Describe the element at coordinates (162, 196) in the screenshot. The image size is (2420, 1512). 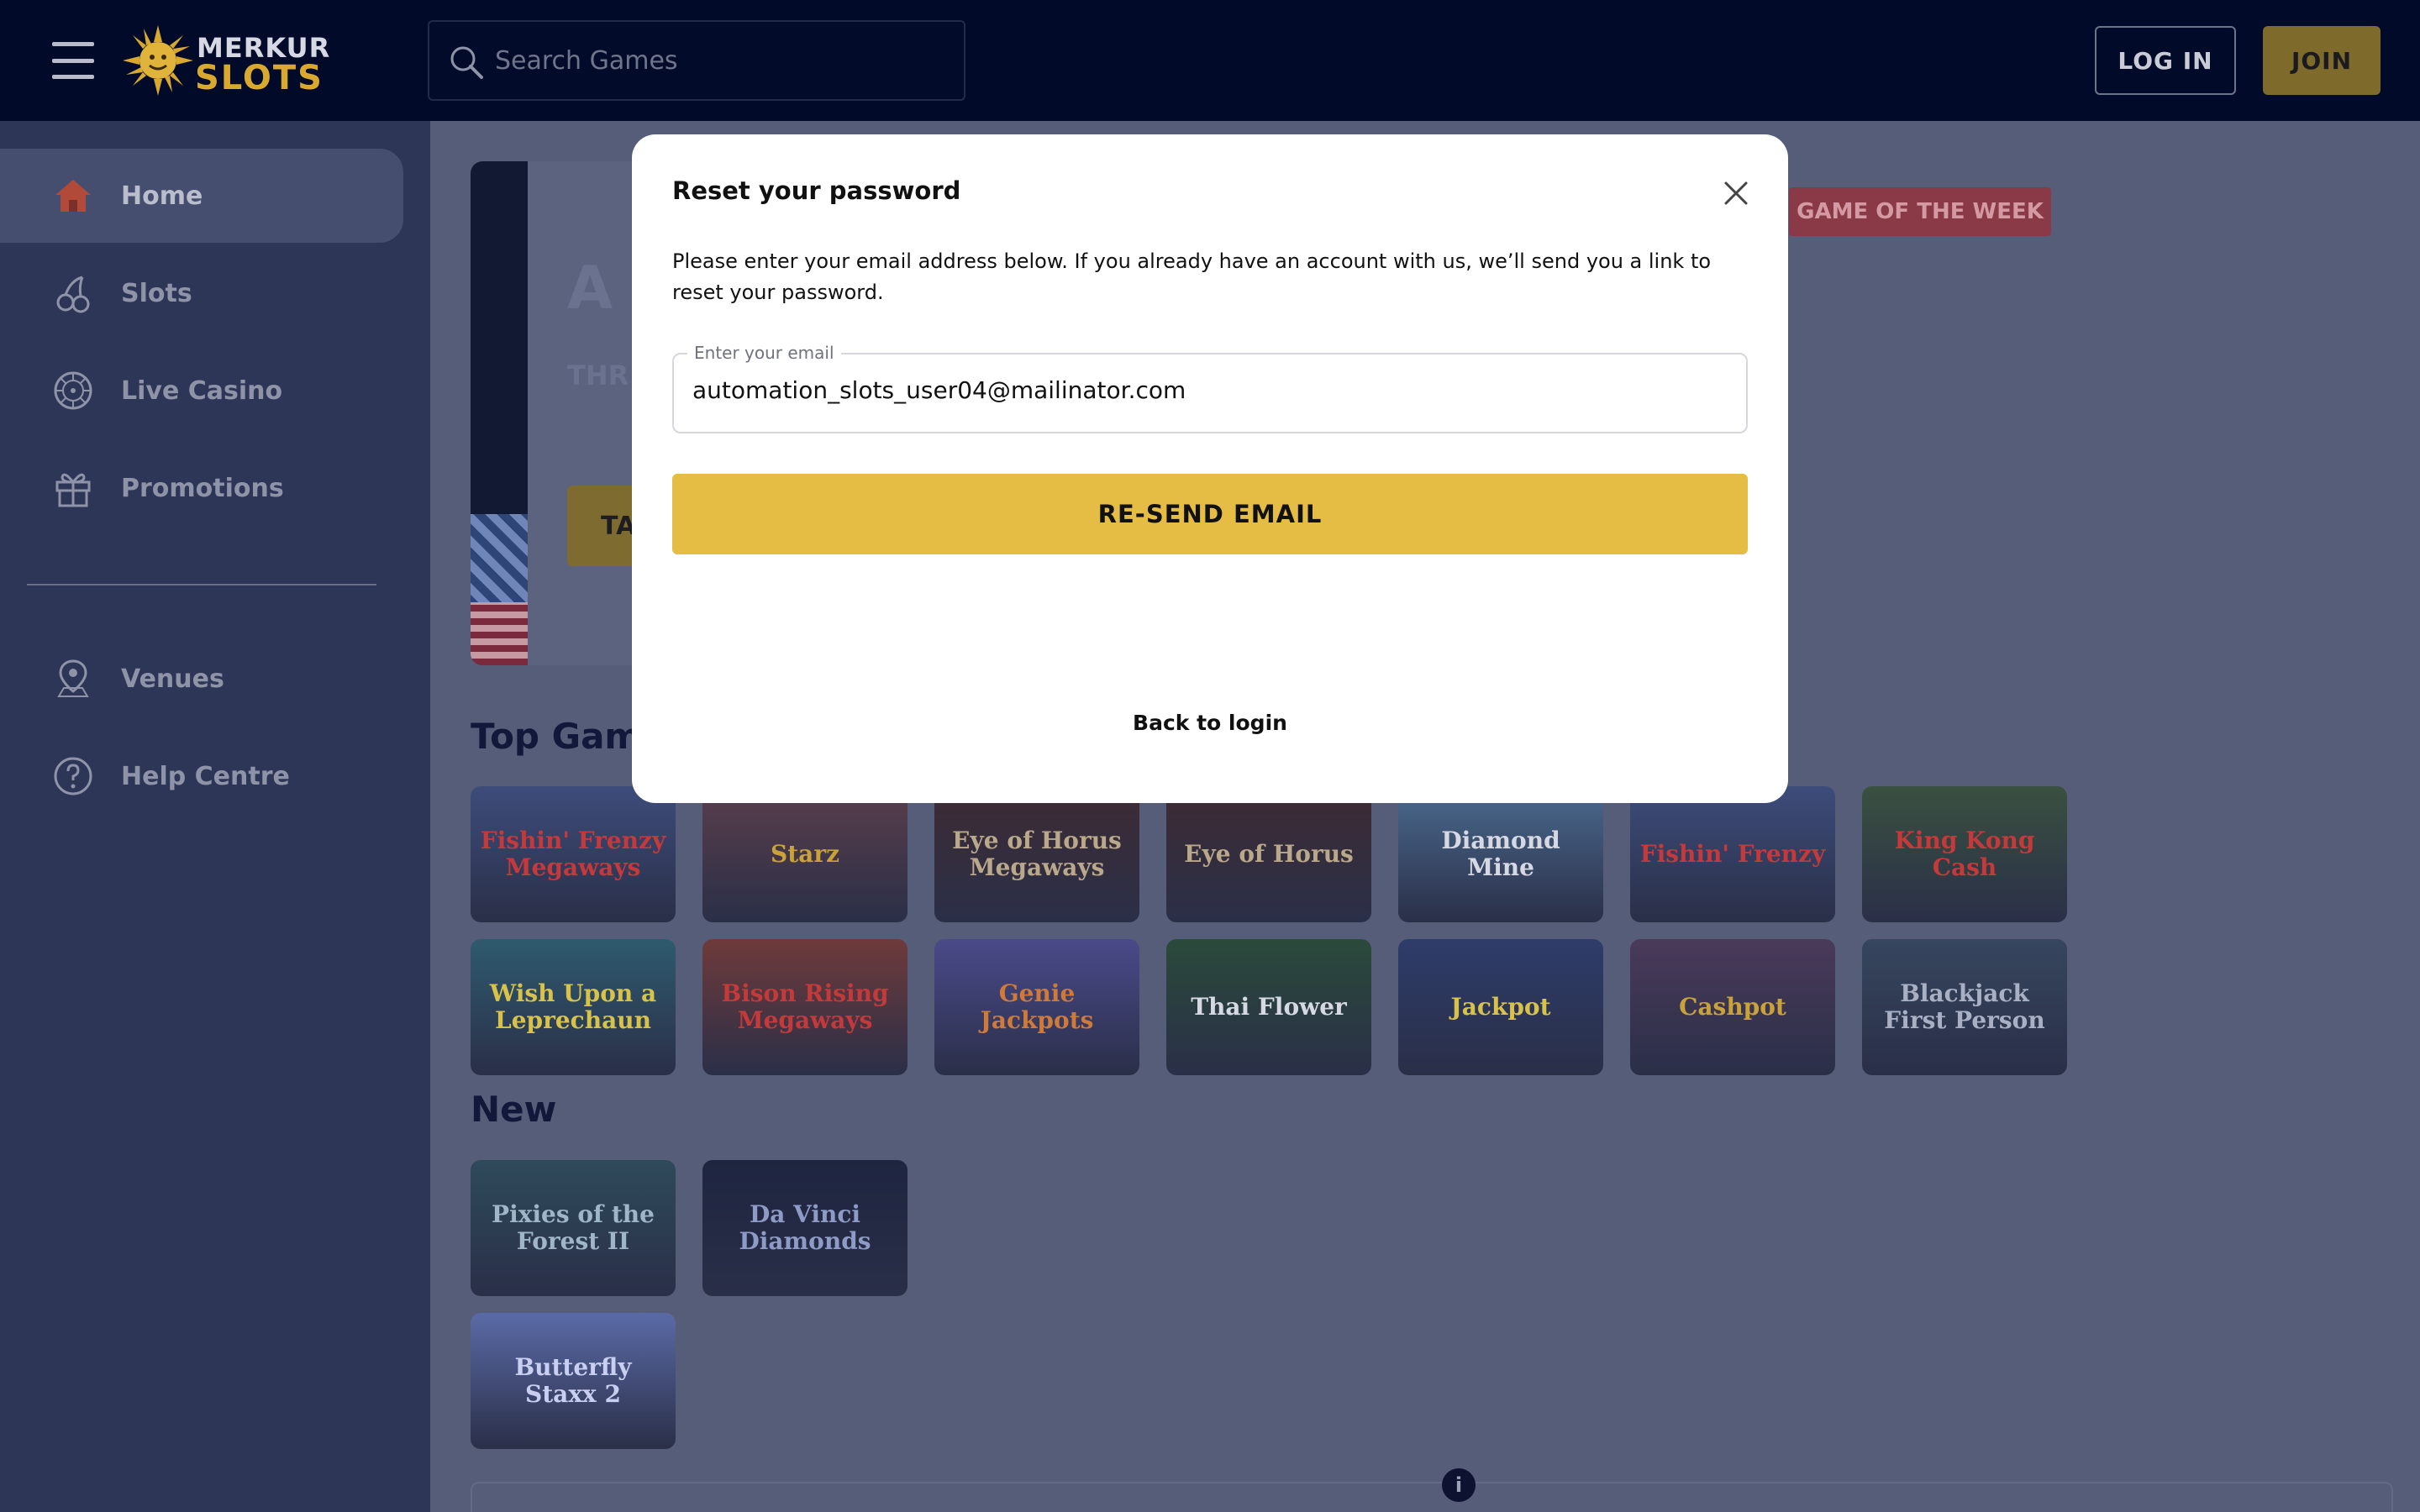
I see `sidebar-item-label: Home` at that location.